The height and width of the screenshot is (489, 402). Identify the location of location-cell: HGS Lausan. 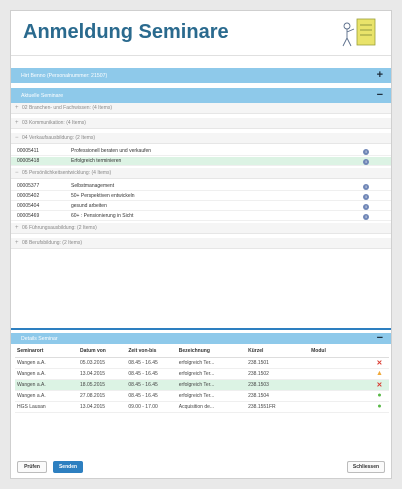
(47, 407).